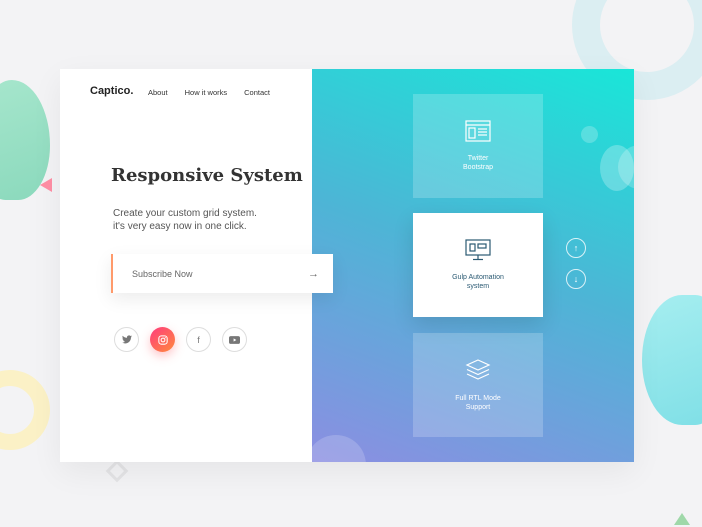 The width and height of the screenshot is (702, 527). What do you see at coordinates (46, 185) in the screenshot?
I see `decor-triangle-pink` at bounding box center [46, 185].